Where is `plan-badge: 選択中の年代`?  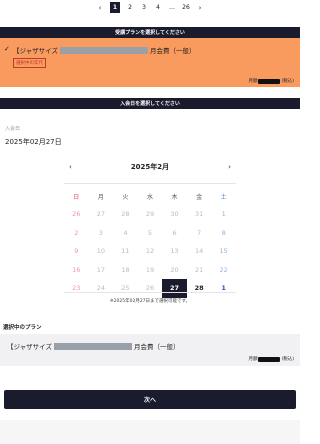
plan-badge: 選択中の年代 is located at coordinates (29, 63).